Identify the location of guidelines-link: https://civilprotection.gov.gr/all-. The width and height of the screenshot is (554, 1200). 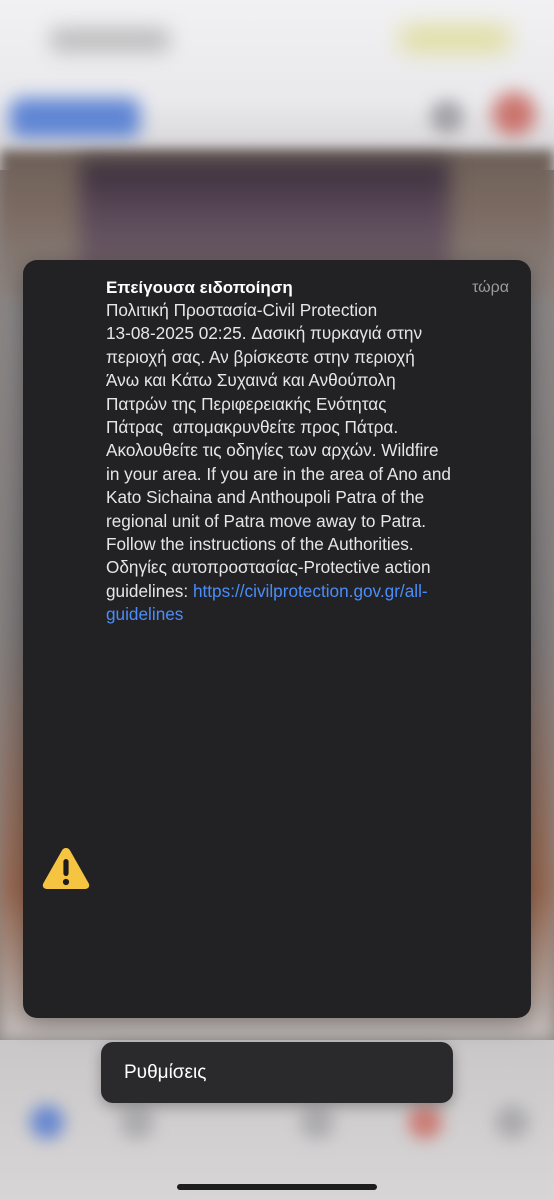
(310, 591).